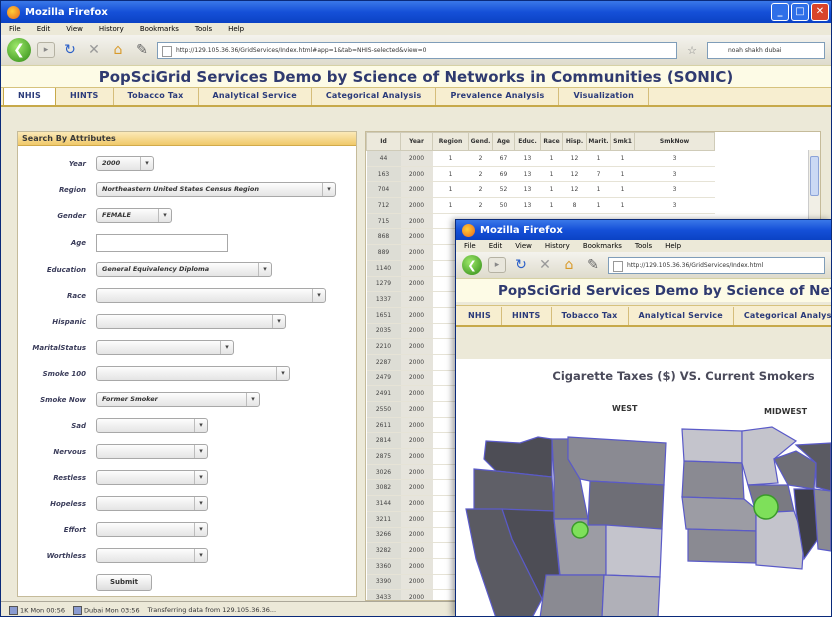  I want to click on column-header: Age, so click(503, 141).